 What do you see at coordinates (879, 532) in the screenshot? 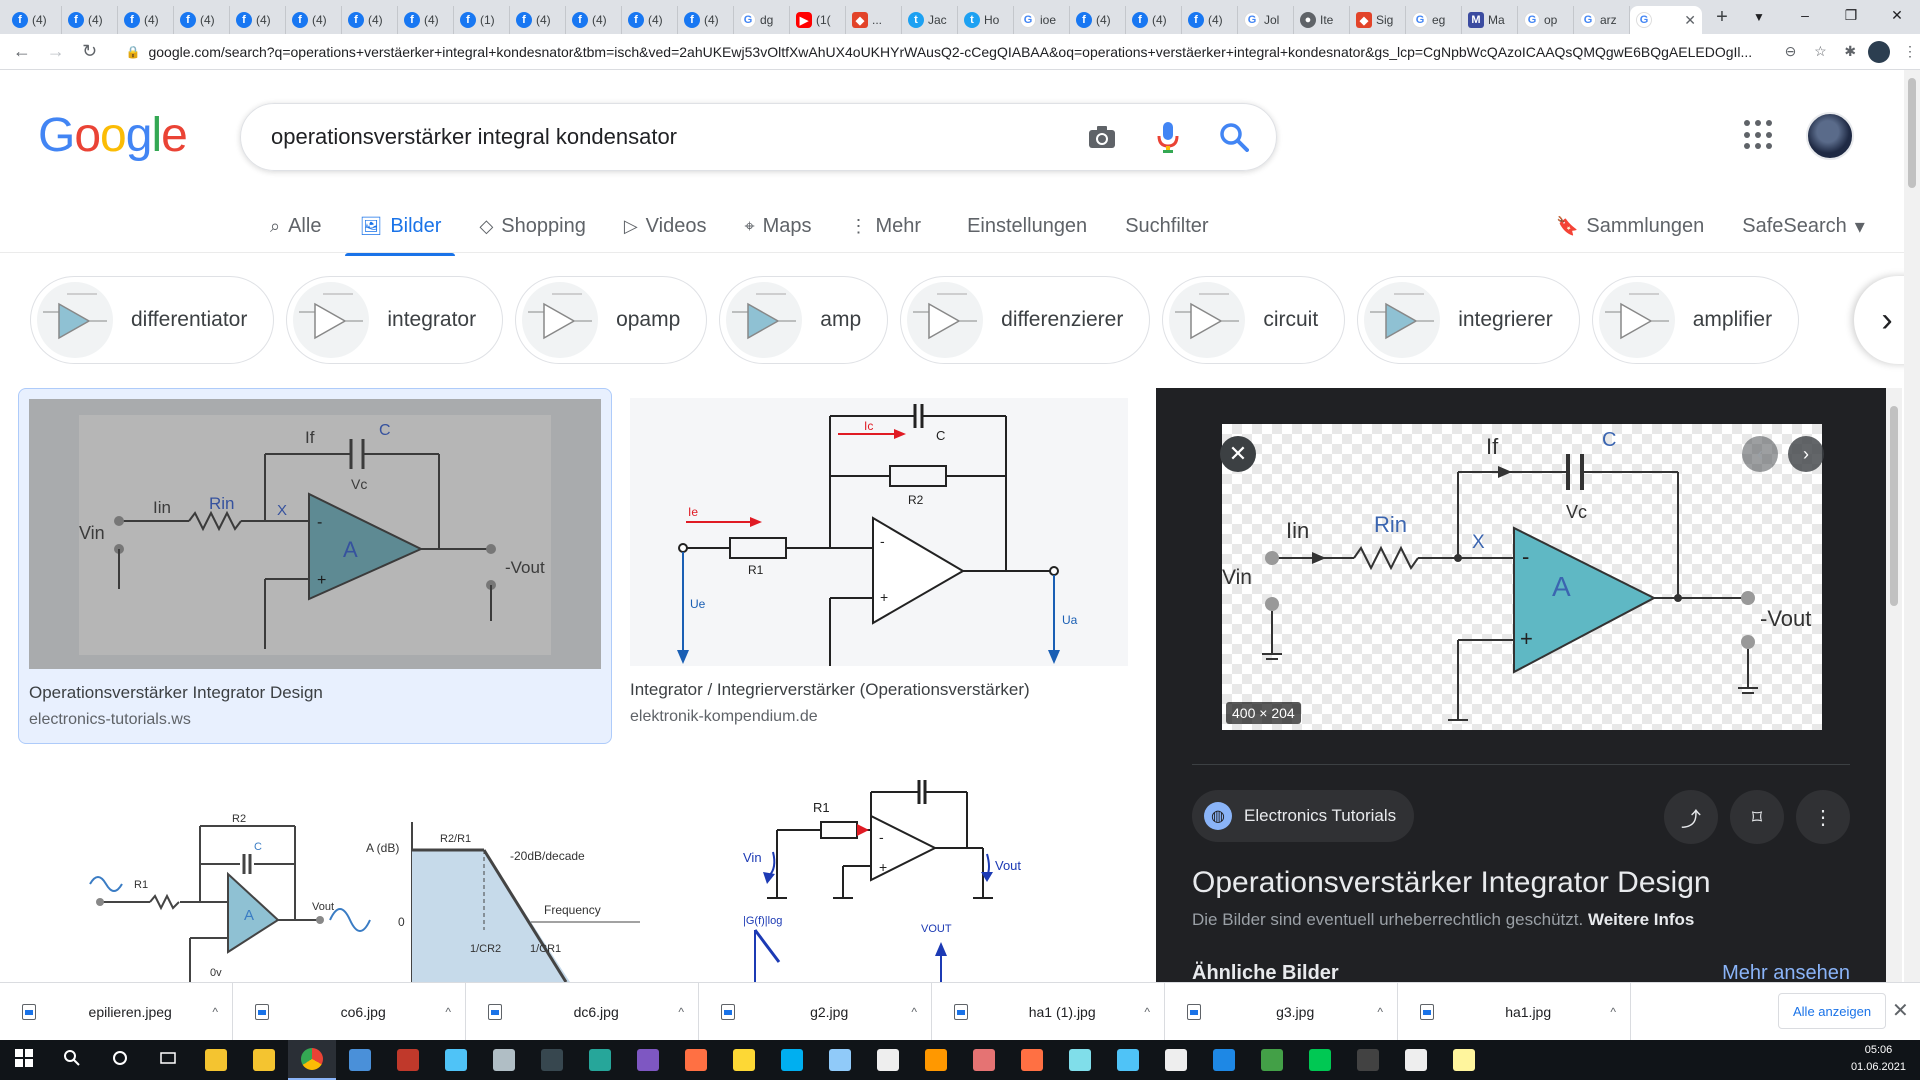
I see `result-thumbnail: Ic C R2 Ie R1 Ue Ua - +` at bounding box center [879, 532].